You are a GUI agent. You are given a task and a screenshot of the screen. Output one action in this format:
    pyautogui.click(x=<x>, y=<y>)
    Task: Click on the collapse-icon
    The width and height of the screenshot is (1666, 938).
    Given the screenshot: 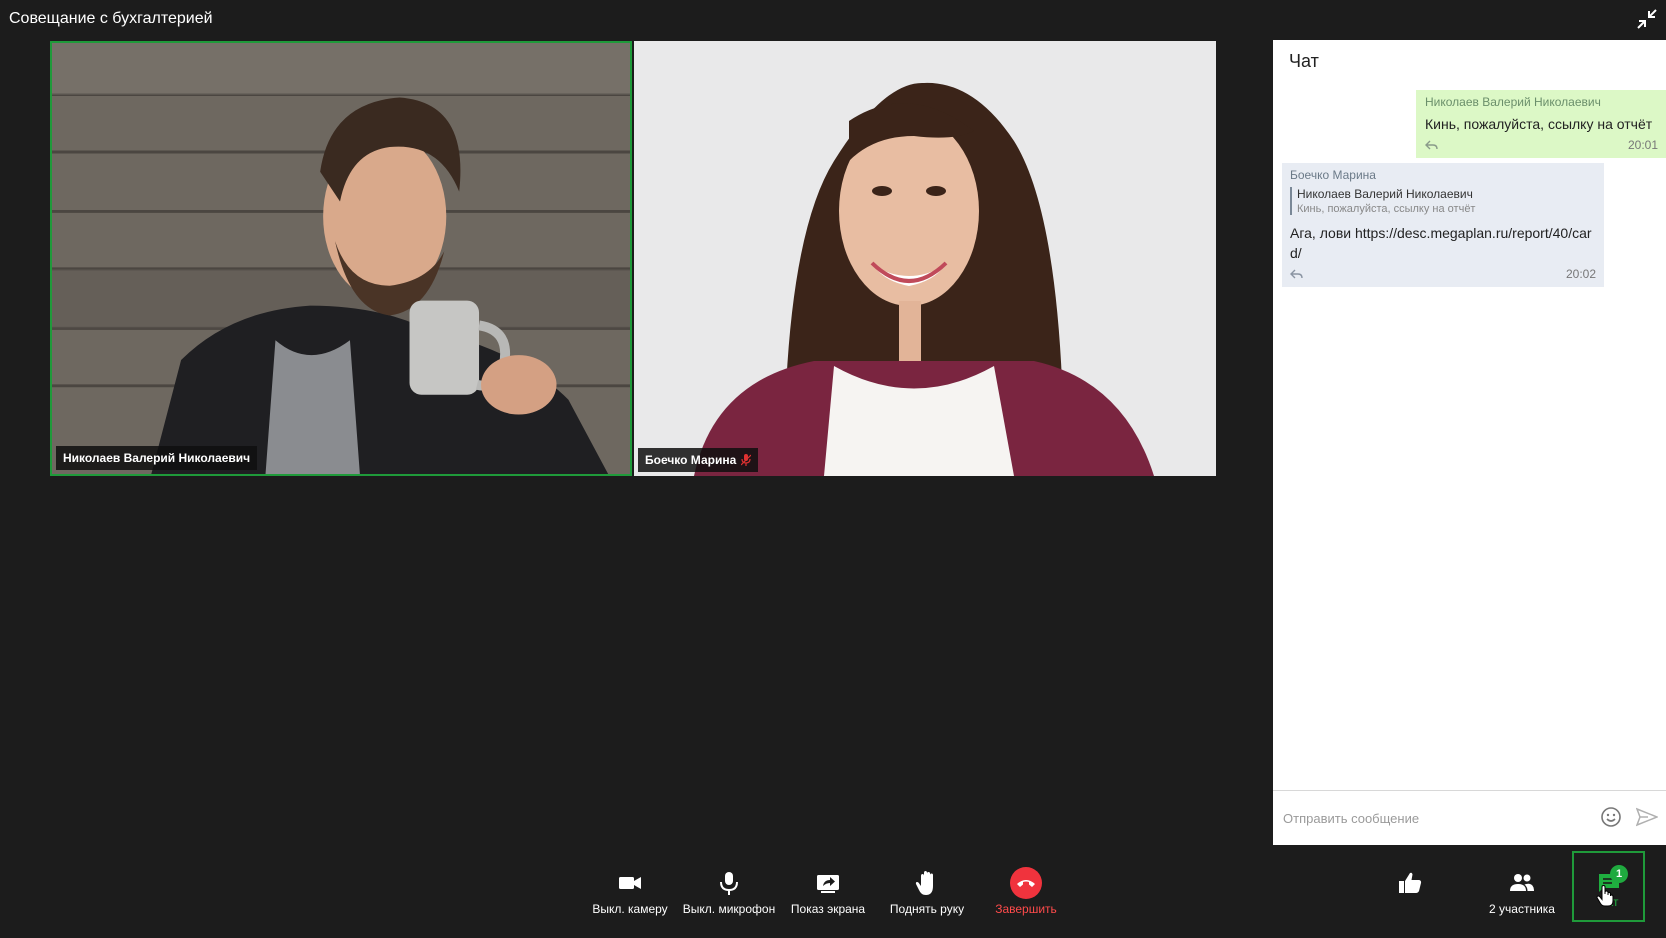 What is the action you would take?
    pyautogui.click(x=1647, y=19)
    